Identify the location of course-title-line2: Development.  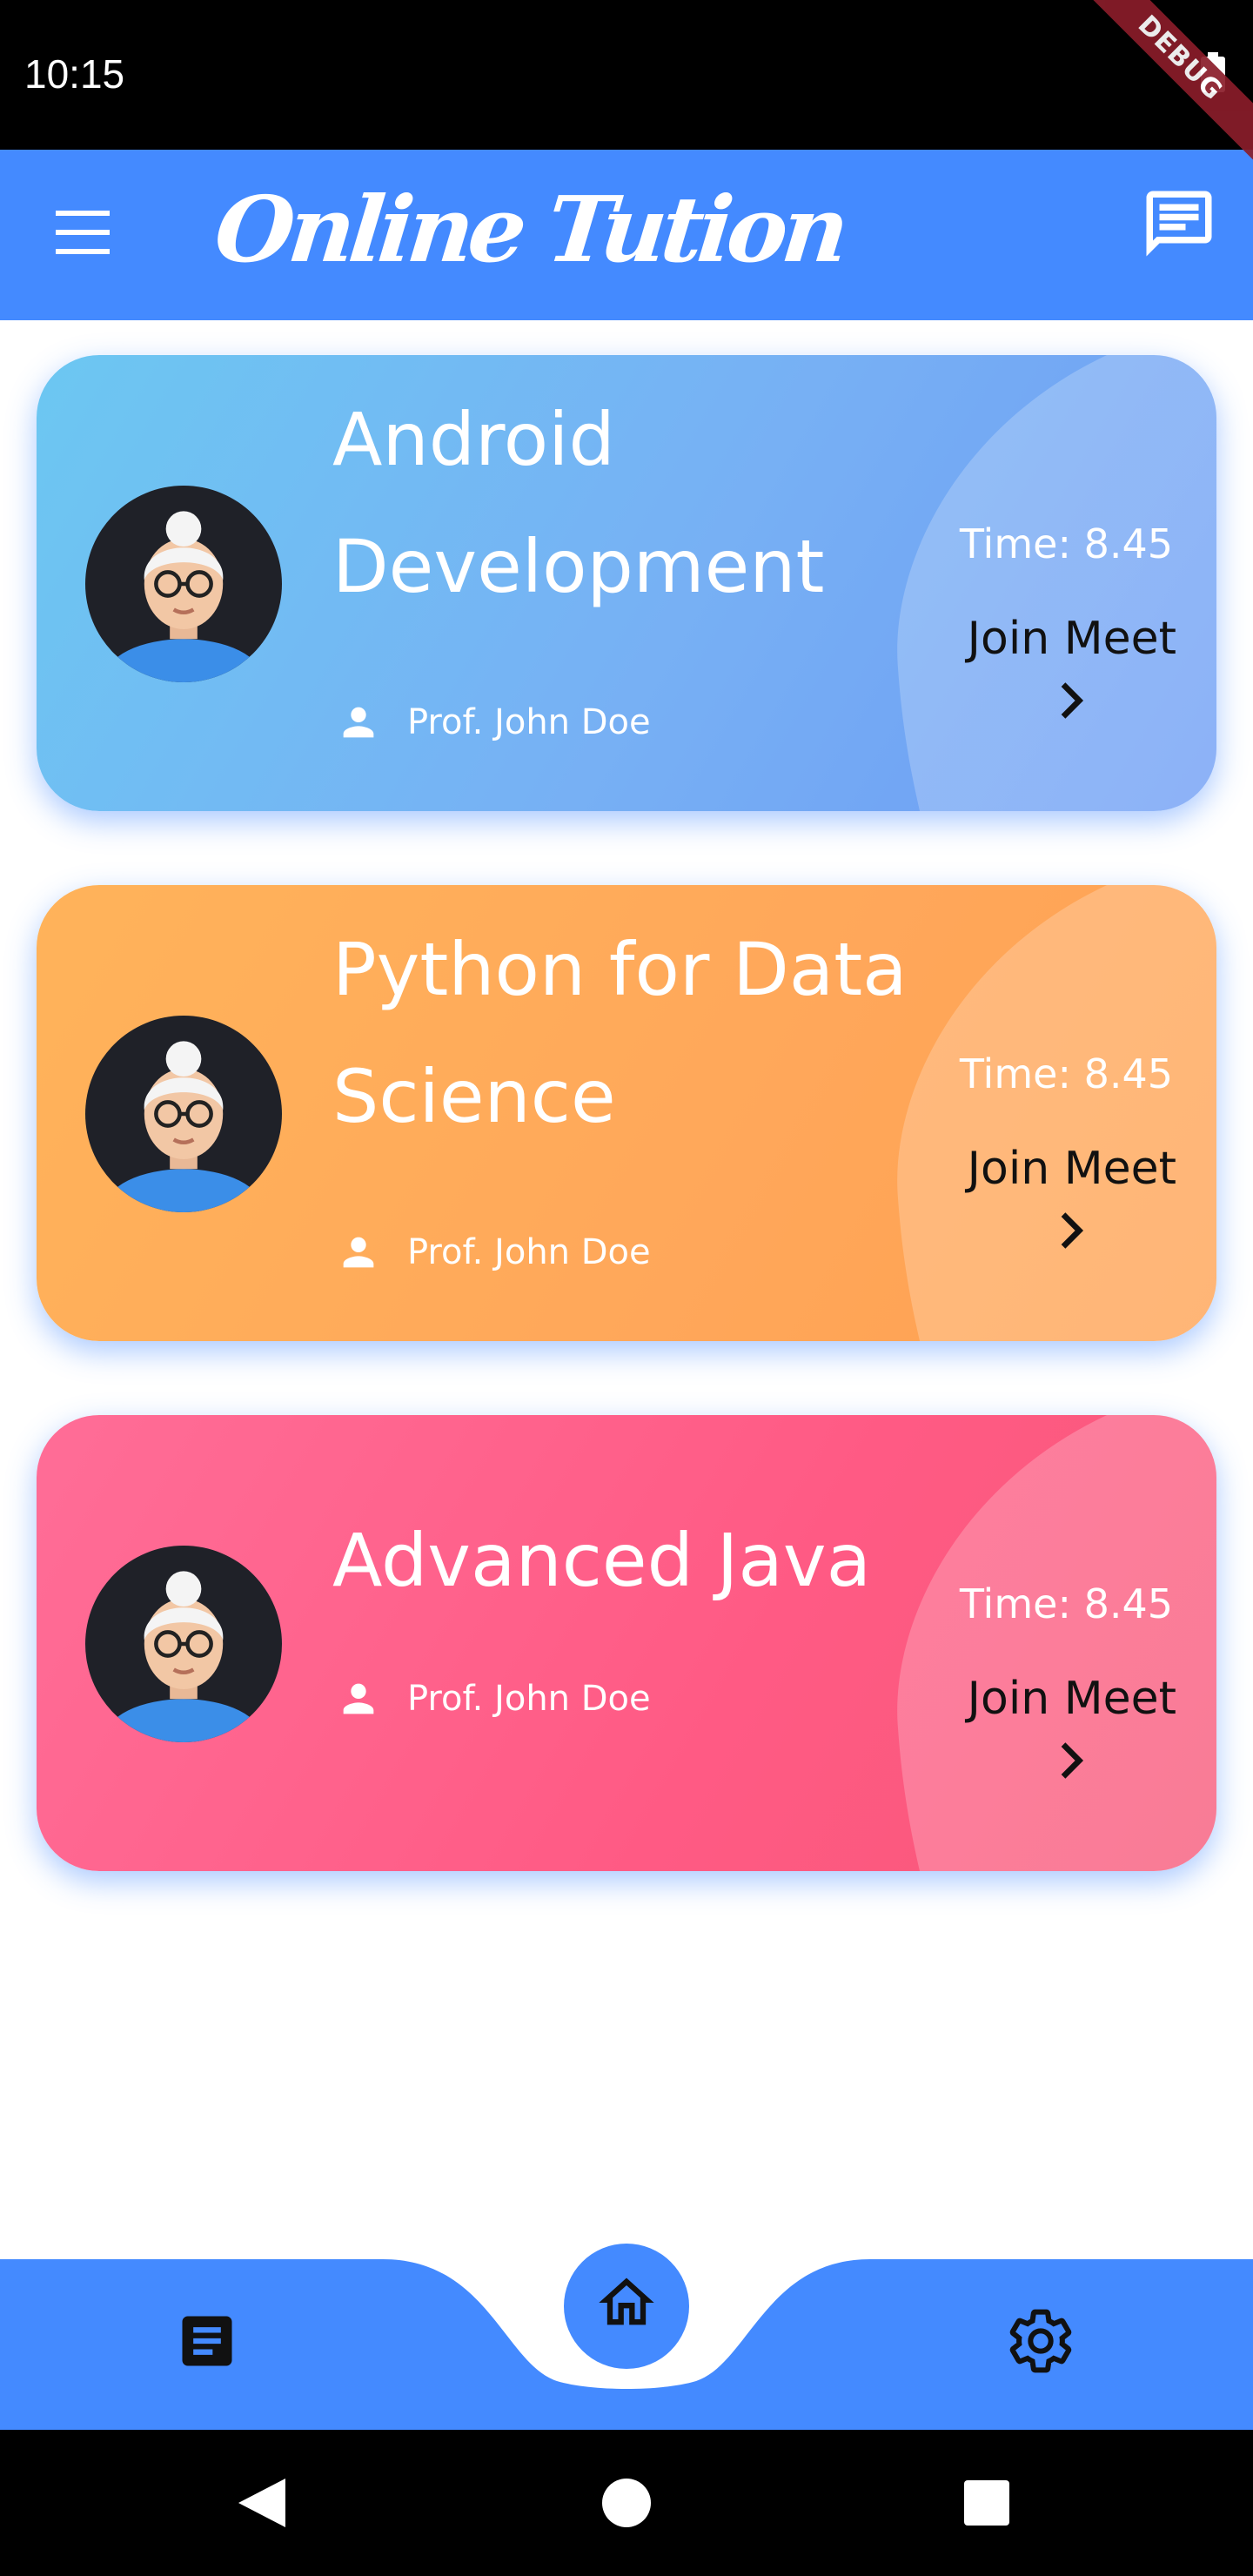
(578, 566).